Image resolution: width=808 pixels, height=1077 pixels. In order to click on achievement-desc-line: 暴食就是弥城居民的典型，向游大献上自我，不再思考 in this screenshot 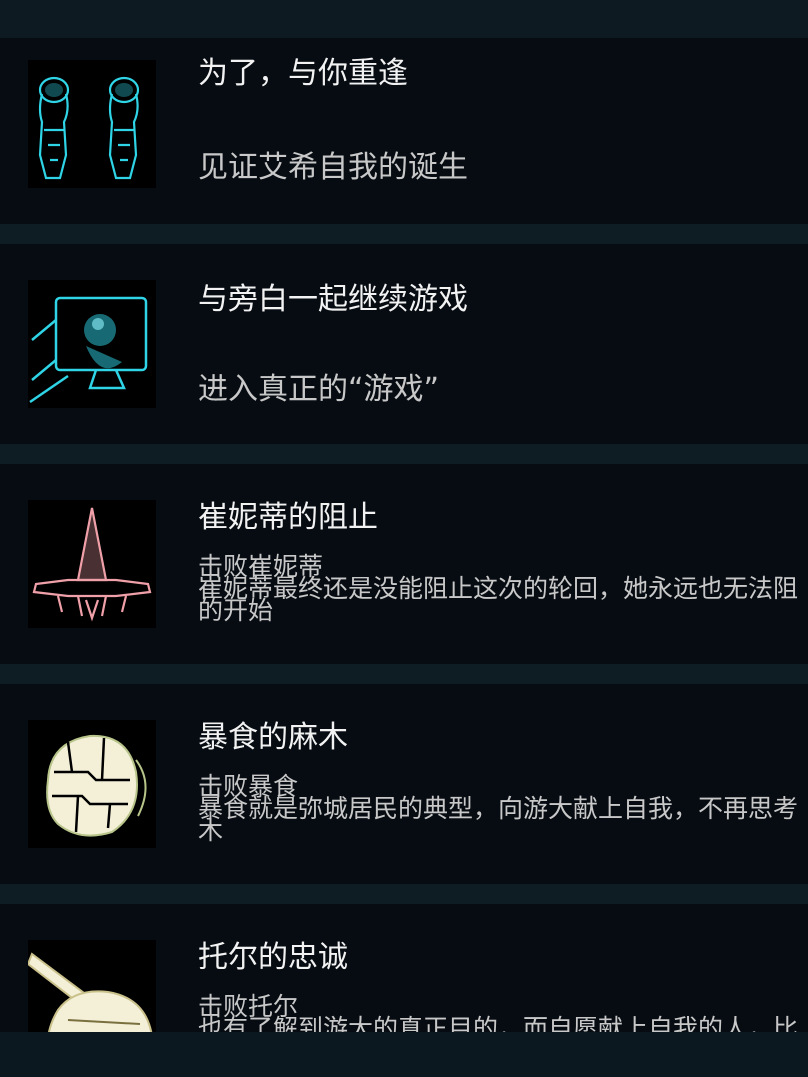, I will do `click(498, 808)`.